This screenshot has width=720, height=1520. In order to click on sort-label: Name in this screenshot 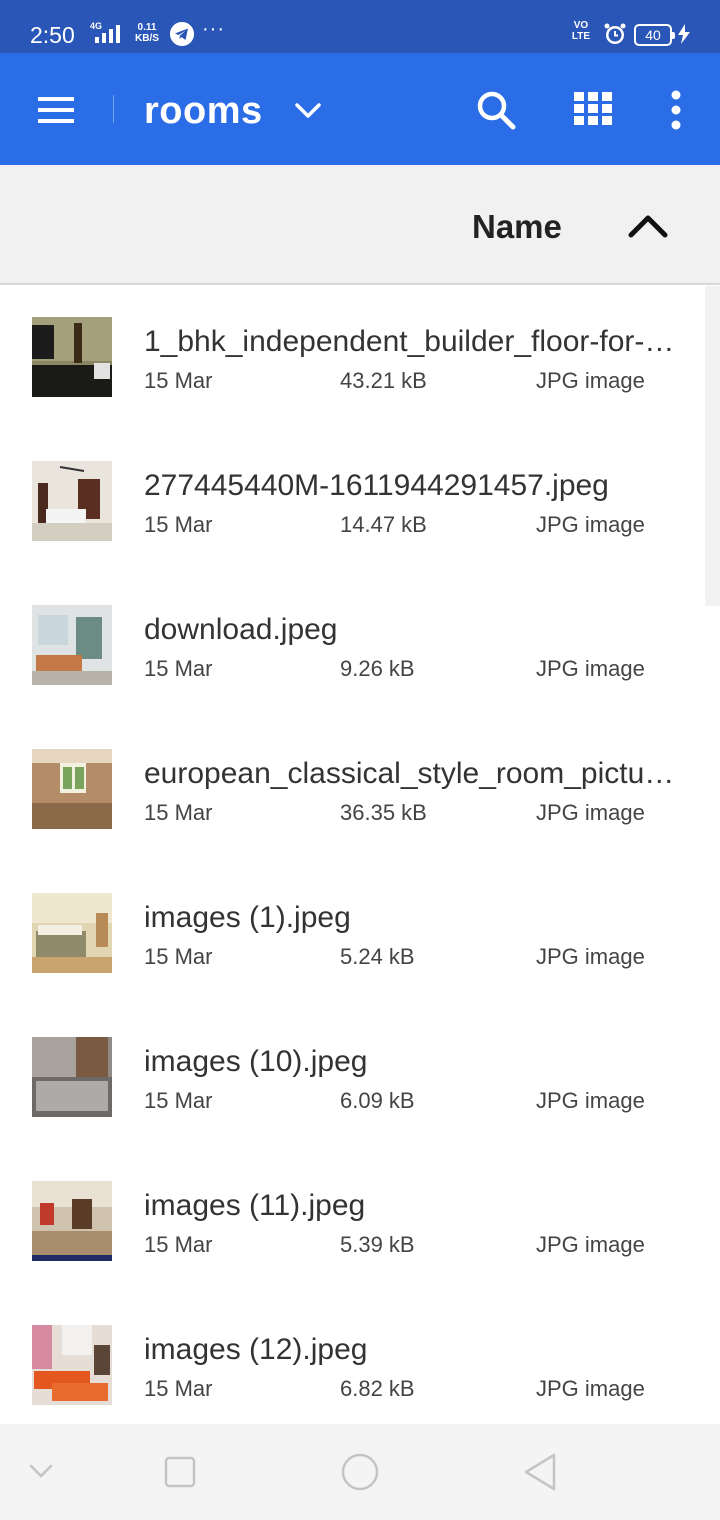, I will do `click(517, 227)`.